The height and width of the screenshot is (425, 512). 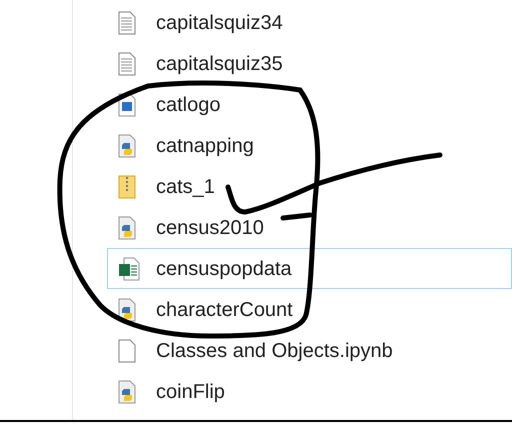 What do you see at coordinates (190, 392) in the screenshot?
I see `file-name: coinFlip` at bounding box center [190, 392].